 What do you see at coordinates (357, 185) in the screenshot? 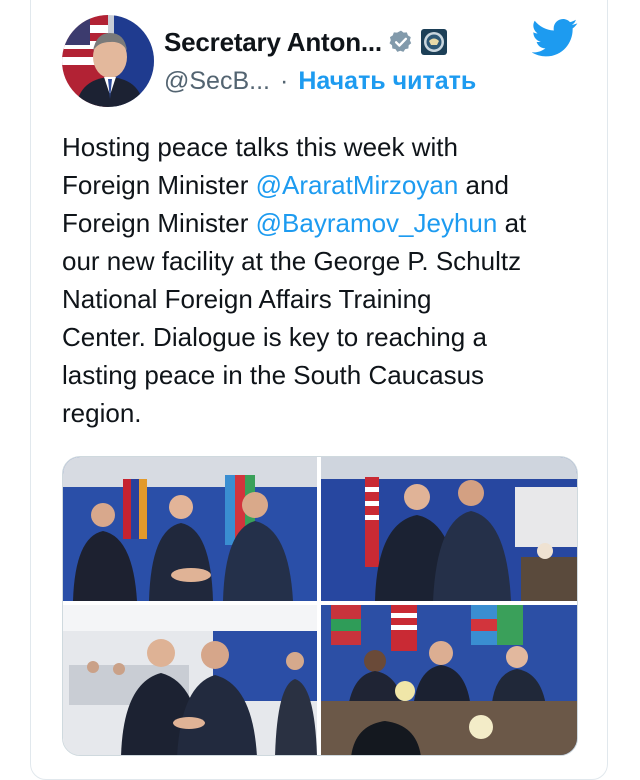
I see `mention-link: @AraratMirzoyan` at bounding box center [357, 185].